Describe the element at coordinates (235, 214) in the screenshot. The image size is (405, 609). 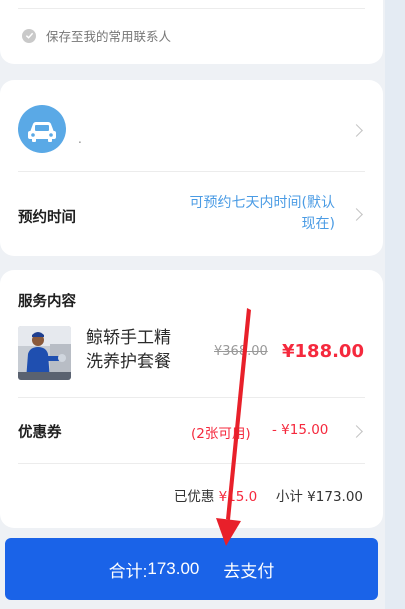
I see `appointment-time-selector: 可预约七天内时间(默认 现在)` at that location.